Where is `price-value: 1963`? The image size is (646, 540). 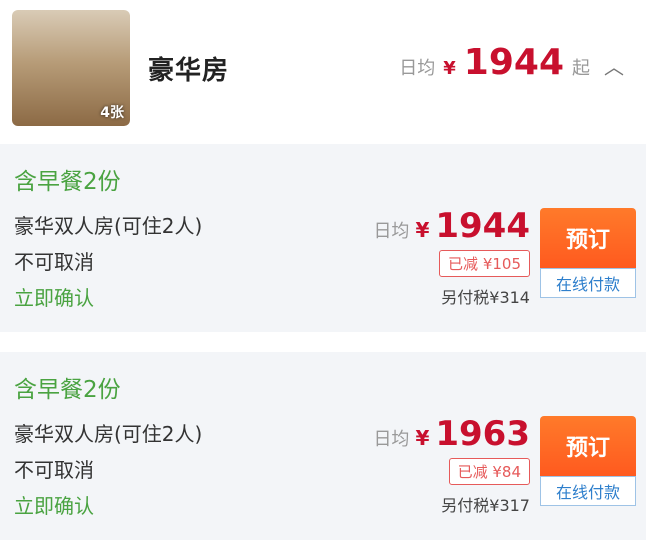 price-value: 1963 is located at coordinates (482, 434).